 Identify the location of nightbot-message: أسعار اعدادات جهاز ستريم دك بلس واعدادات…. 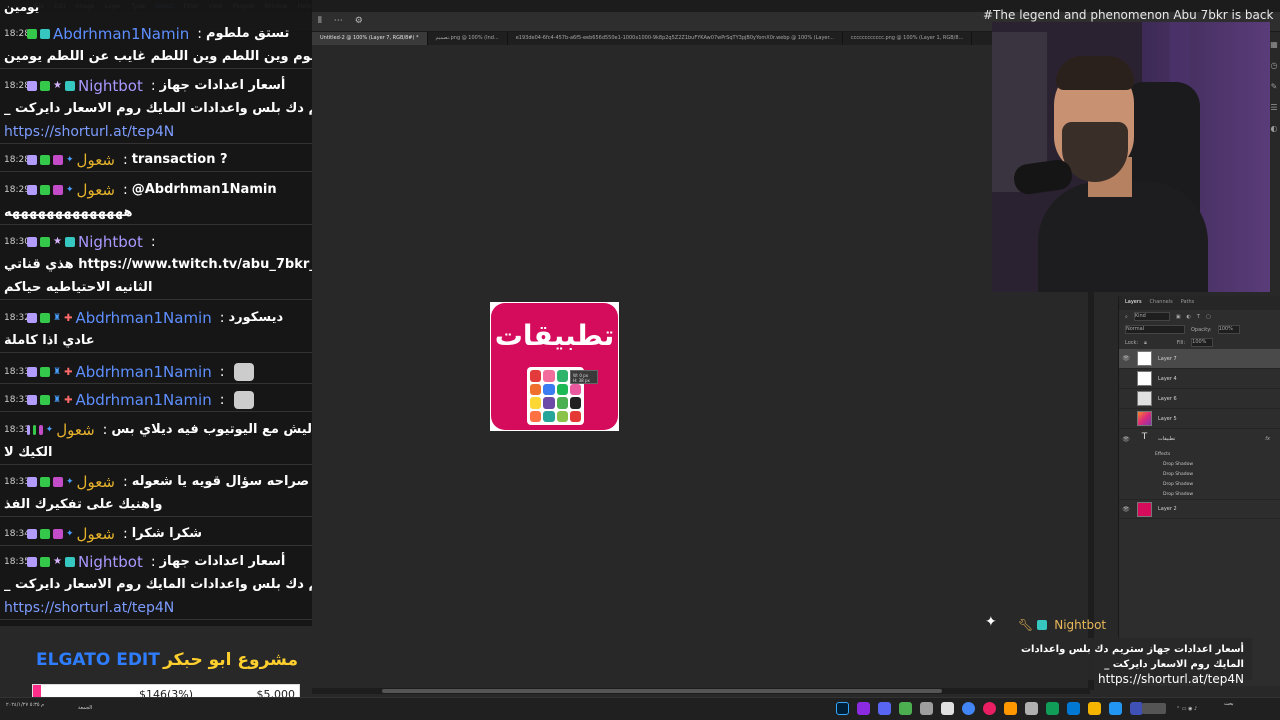
(1129, 662).